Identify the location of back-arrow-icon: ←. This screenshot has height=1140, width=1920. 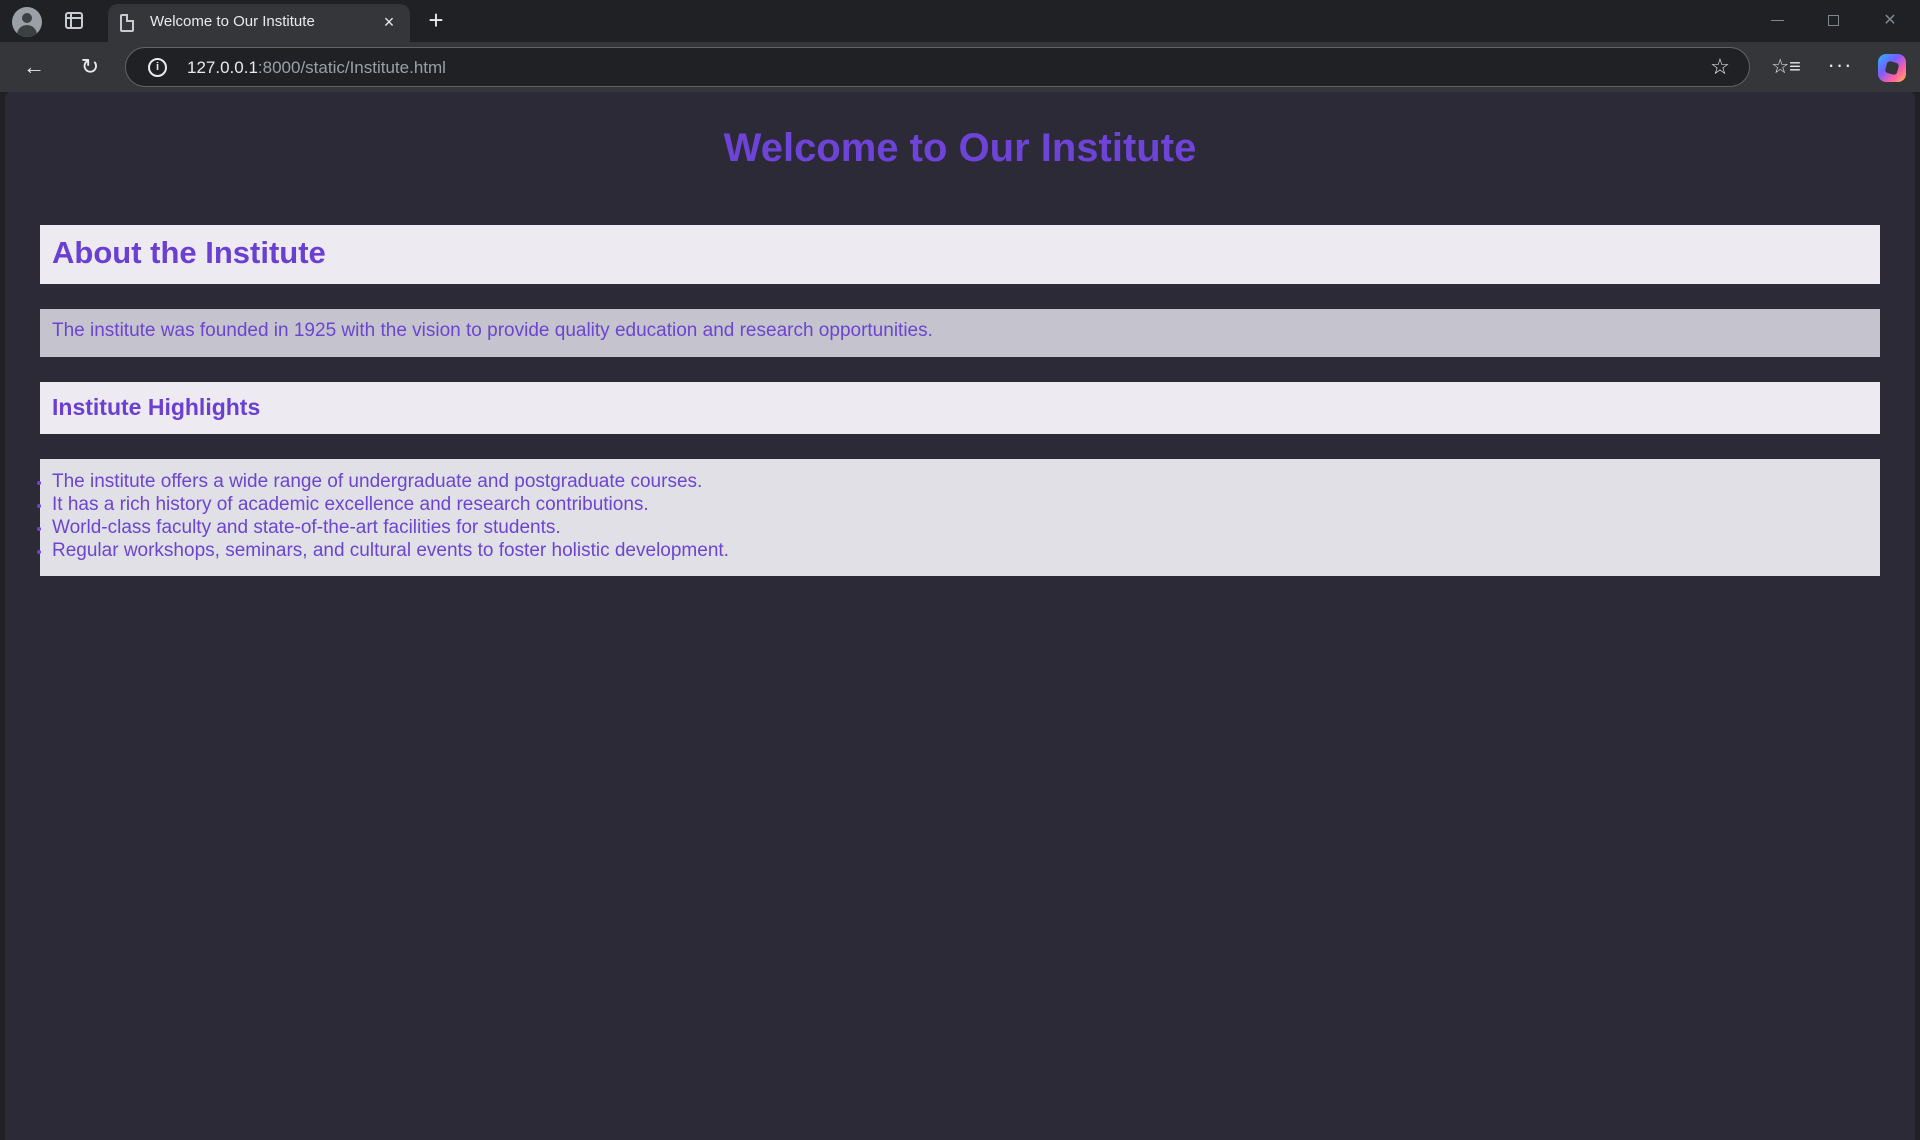
(34, 67).